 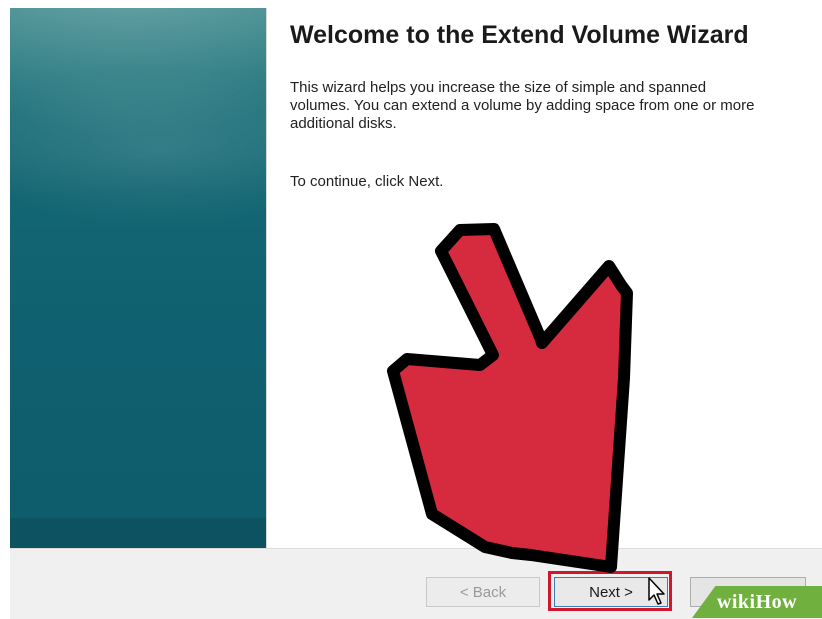 What do you see at coordinates (519, 35) in the screenshot?
I see `wizard-title: Welcome to the Extend Volume Wizard` at bounding box center [519, 35].